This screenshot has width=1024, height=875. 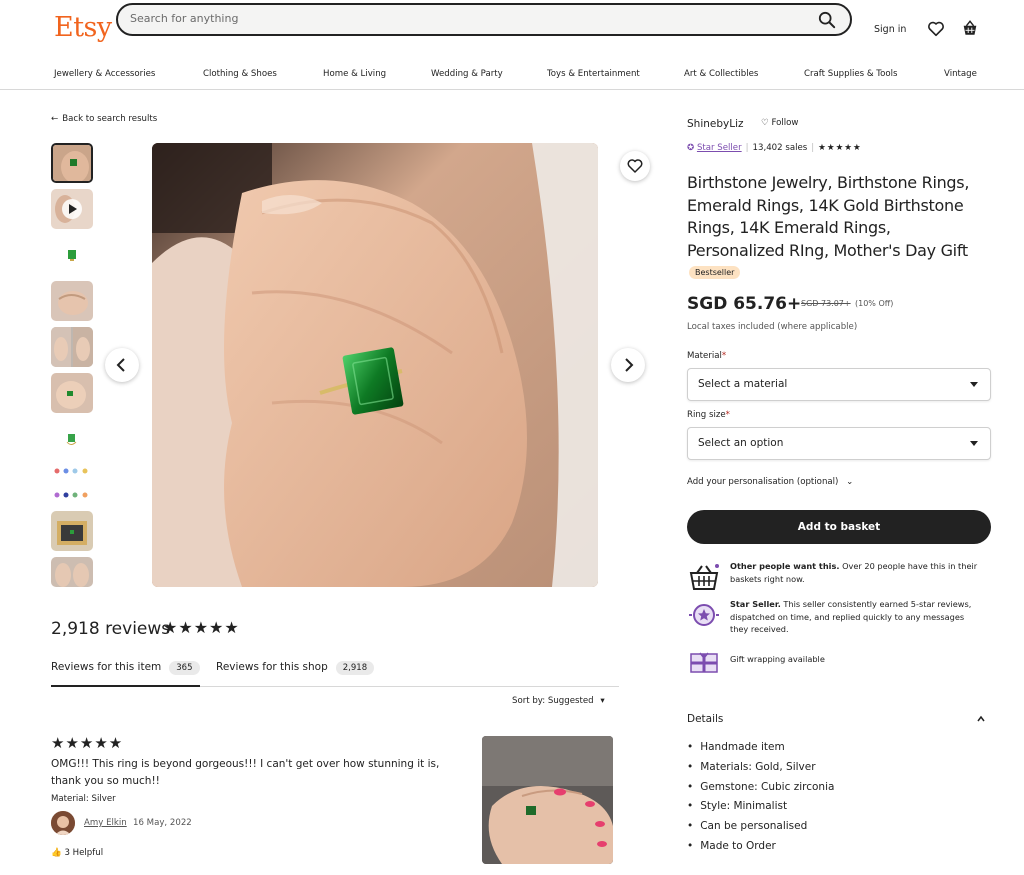 What do you see at coordinates (110, 119) in the screenshot?
I see `back-link-label: Back to search results` at bounding box center [110, 119].